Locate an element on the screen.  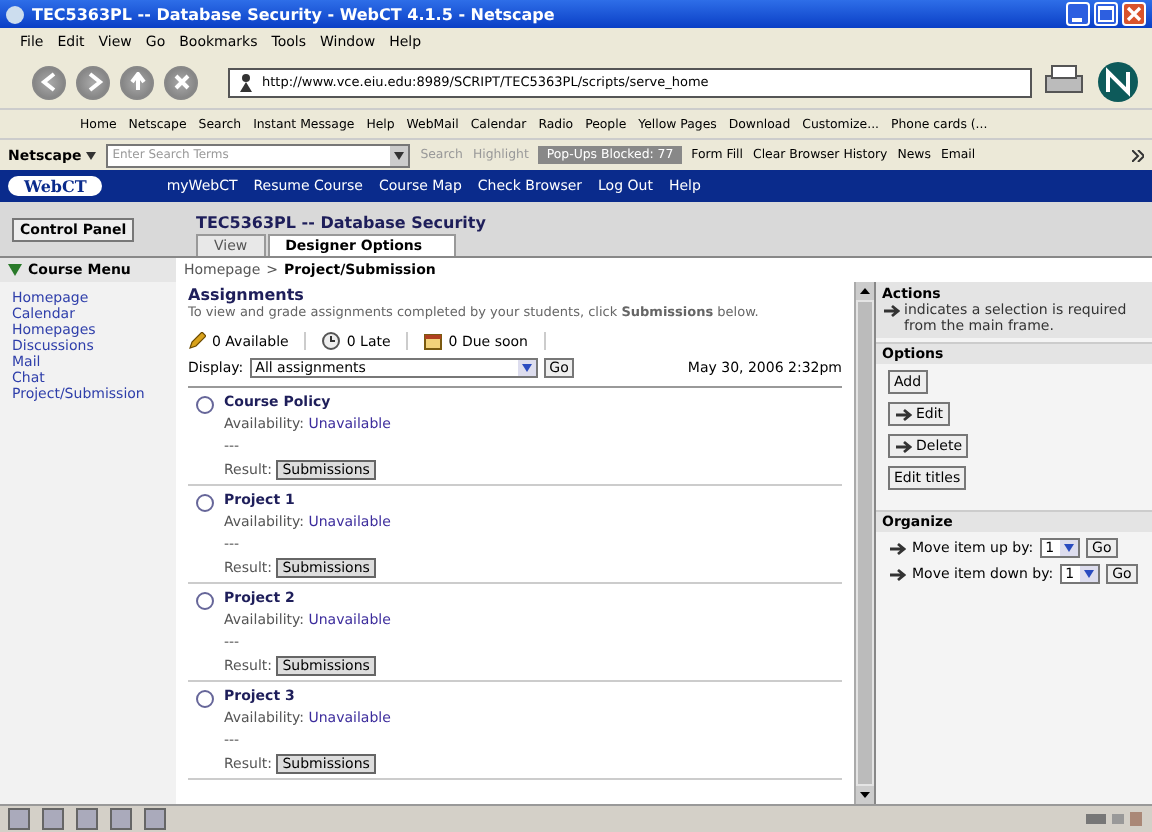
stop-button is located at coordinates (181, 82).